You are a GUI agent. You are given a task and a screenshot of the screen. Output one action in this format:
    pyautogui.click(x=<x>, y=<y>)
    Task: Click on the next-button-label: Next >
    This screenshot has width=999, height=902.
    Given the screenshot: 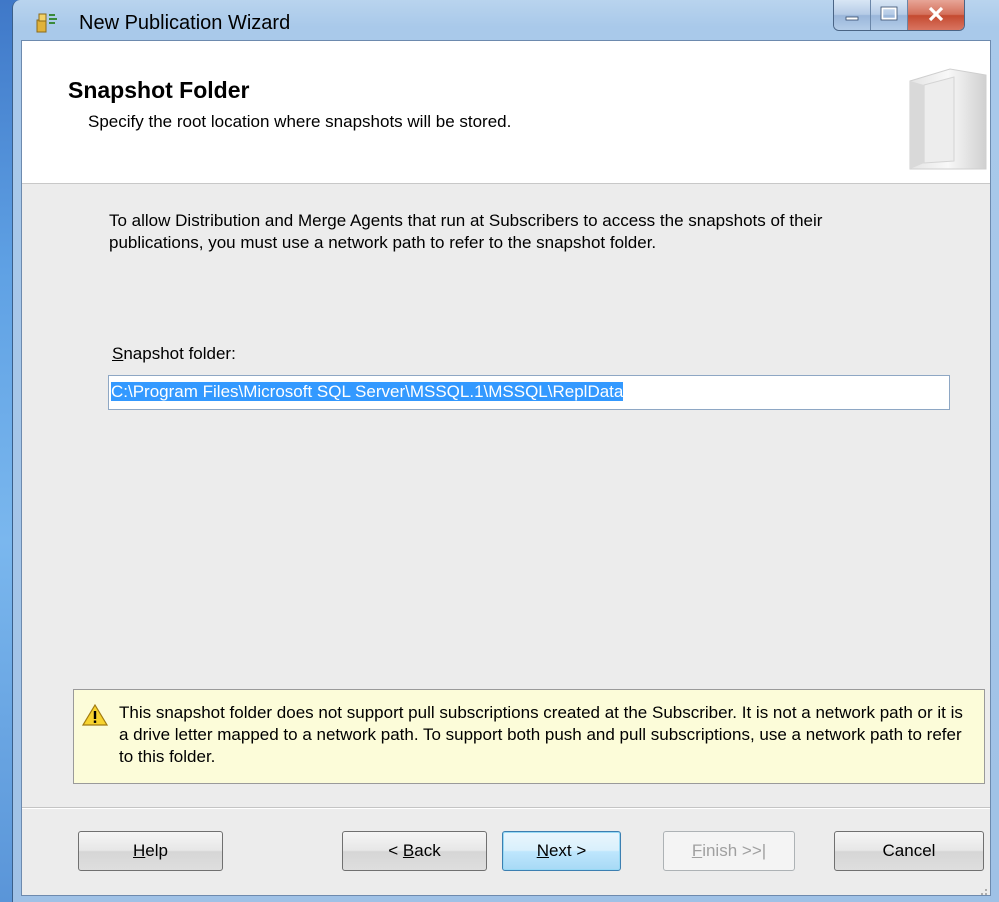 What is the action you would take?
    pyautogui.click(x=561, y=850)
    